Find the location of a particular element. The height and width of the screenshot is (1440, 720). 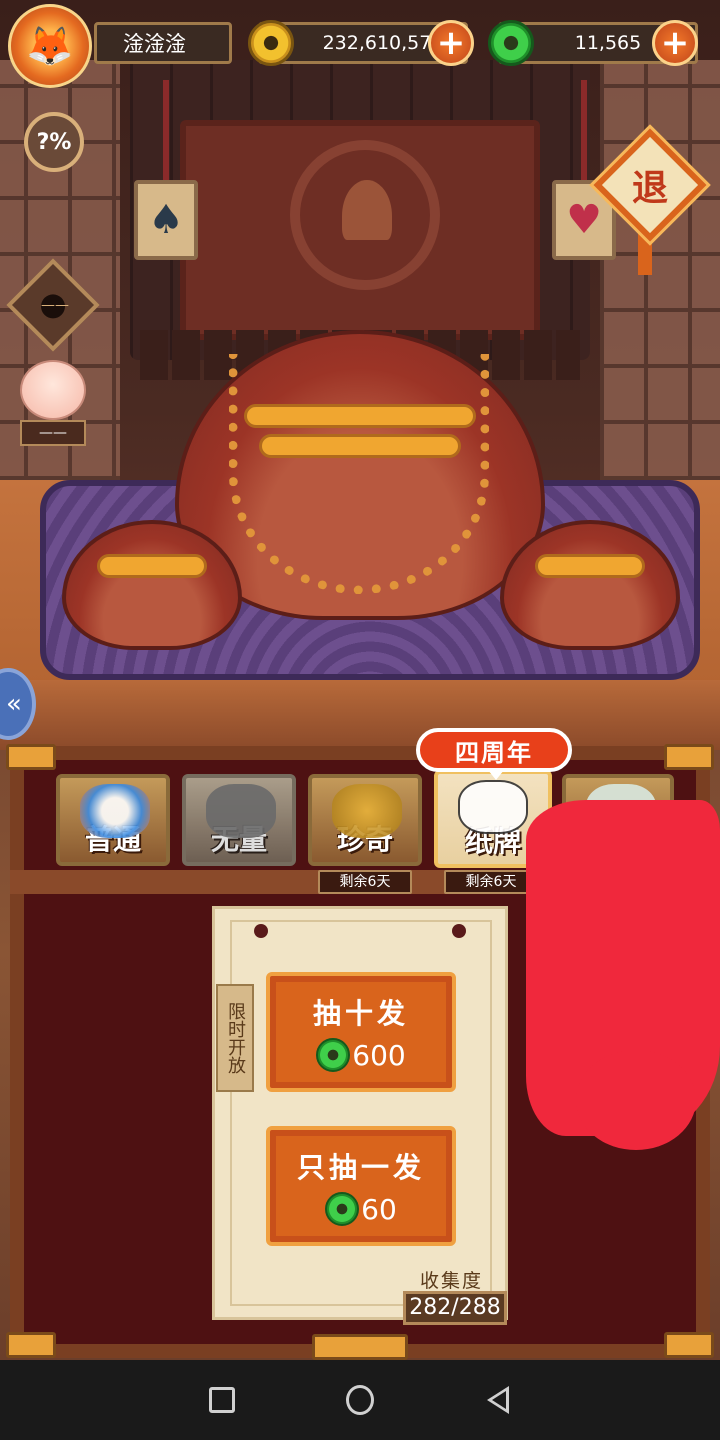

collection-value: 282/288 is located at coordinates (455, 1308).